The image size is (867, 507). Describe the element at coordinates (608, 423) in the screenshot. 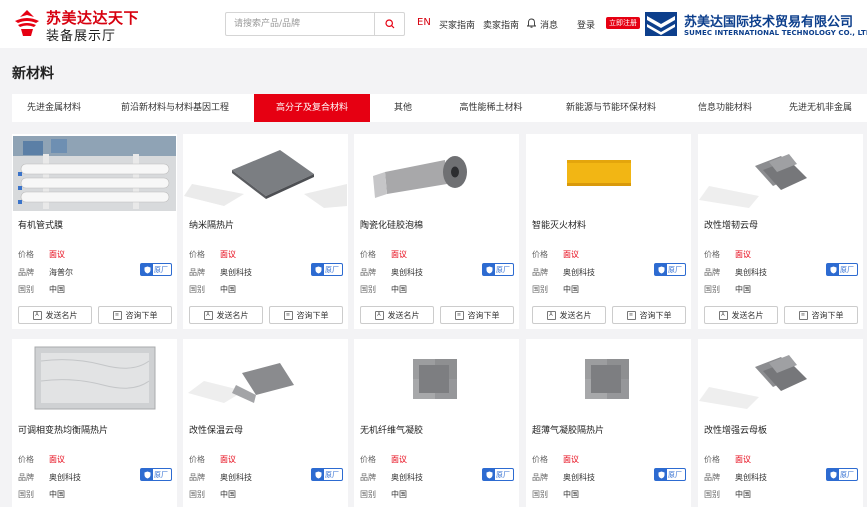

I see `product-card: 超薄气凝胶隔热片 价格 面议 品牌 奥创科技 原厂 国别 中国` at that location.